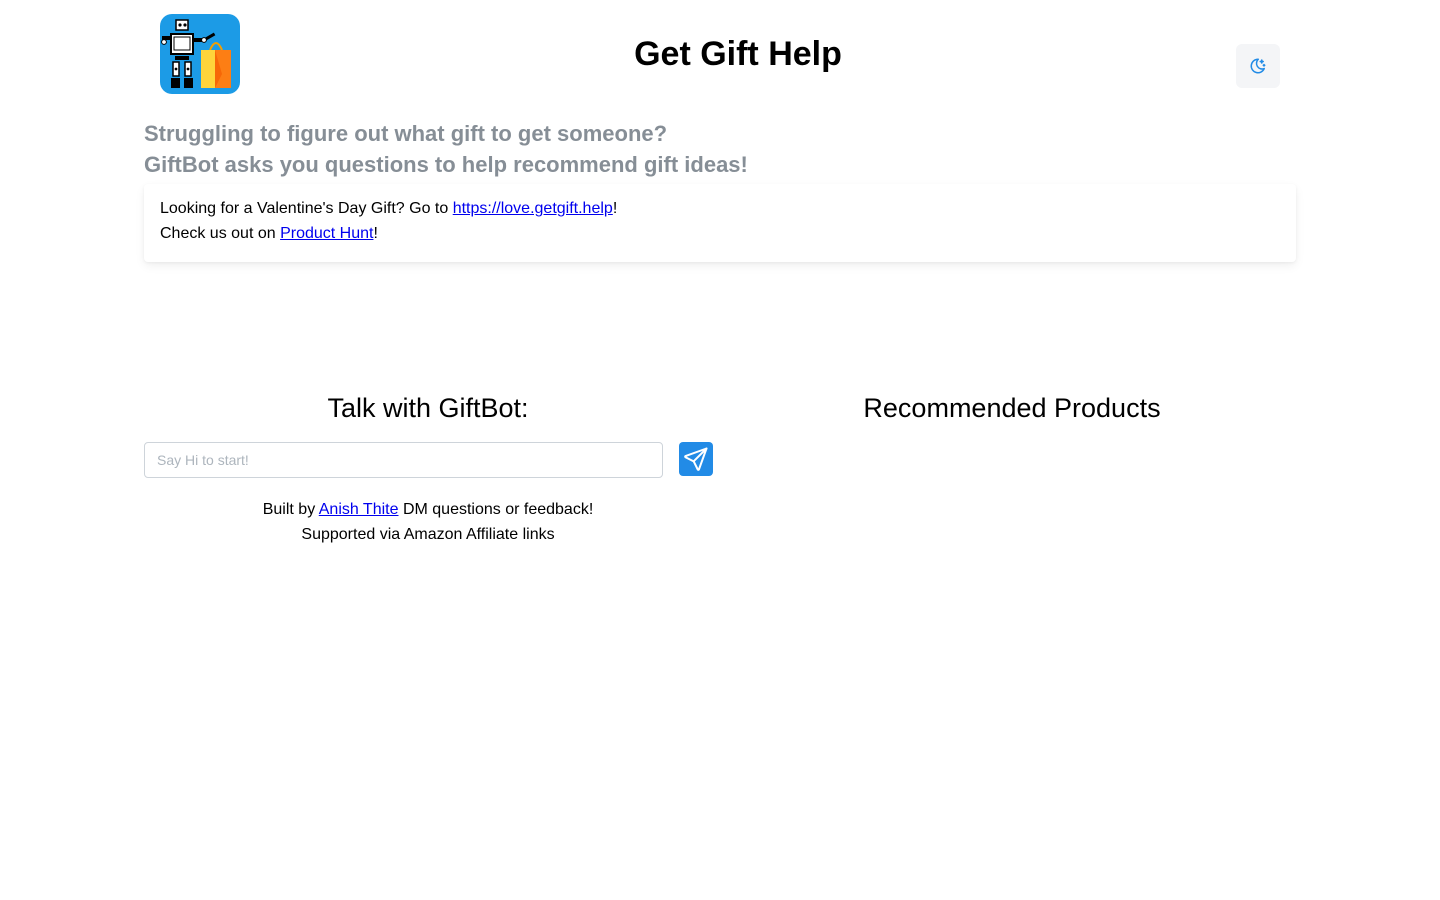 The height and width of the screenshot is (900, 1440). I want to click on recommended-products-heading: Recommended Products, so click(1012, 408).